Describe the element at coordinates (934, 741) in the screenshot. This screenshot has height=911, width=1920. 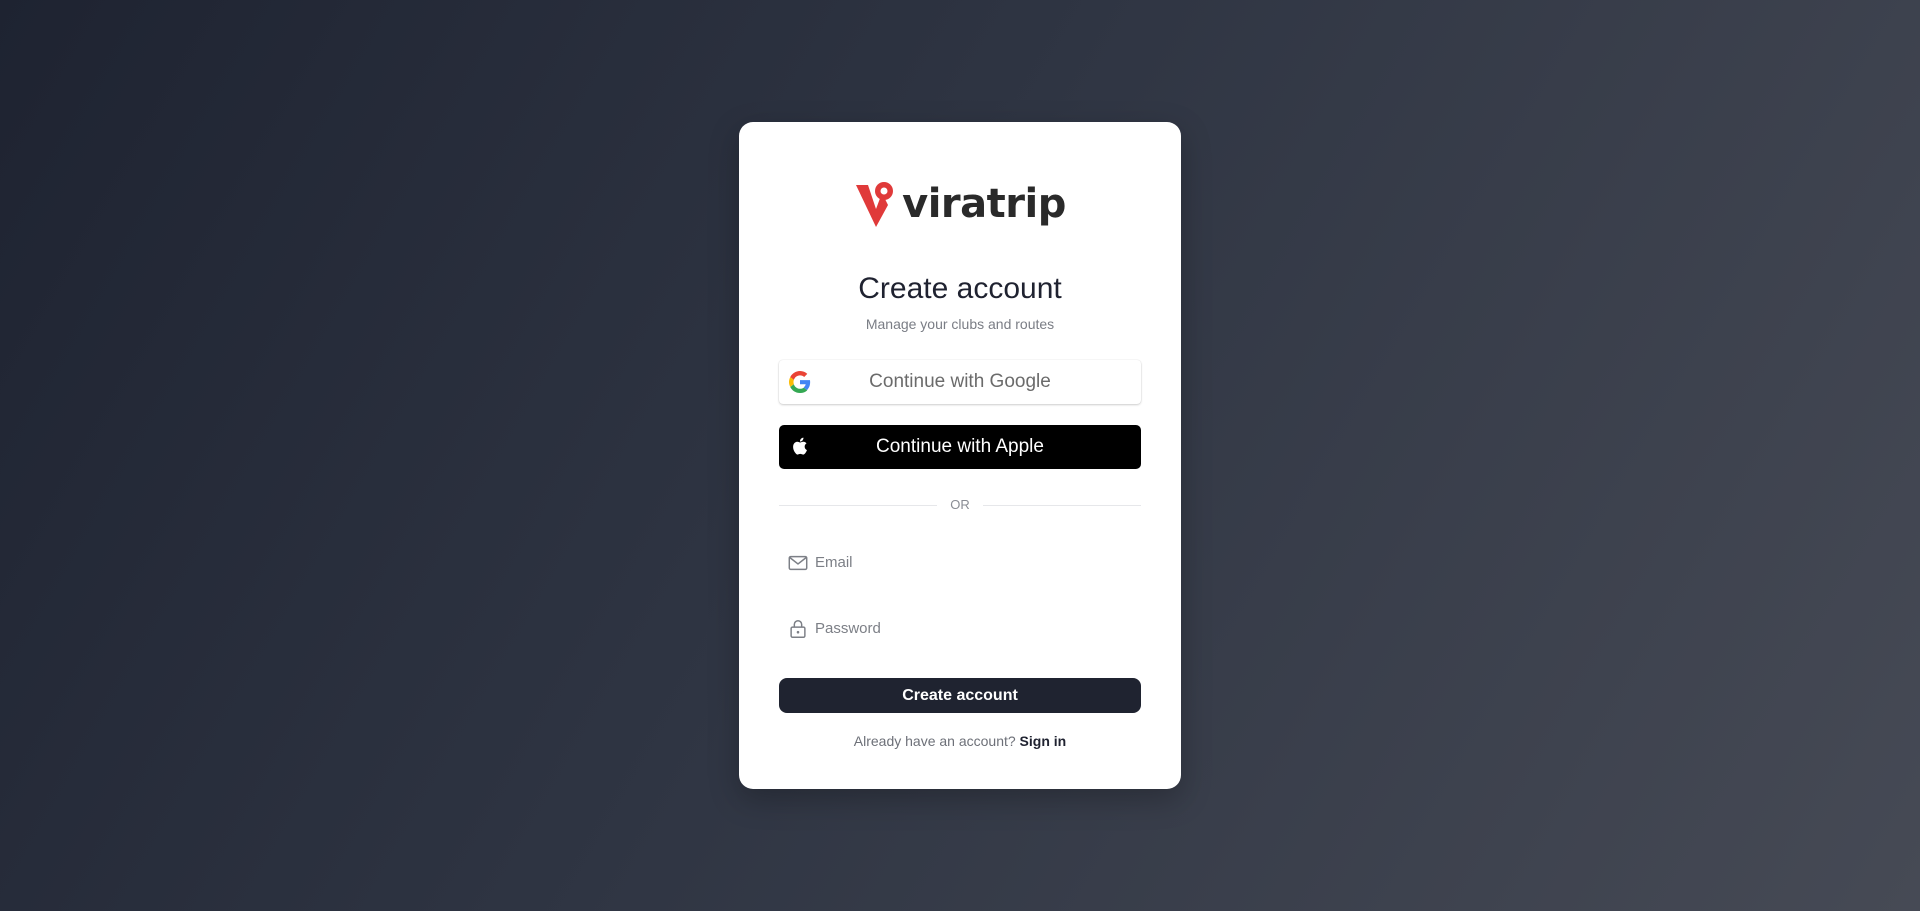
I see `signin-prompt-text: Already have an account?` at that location.